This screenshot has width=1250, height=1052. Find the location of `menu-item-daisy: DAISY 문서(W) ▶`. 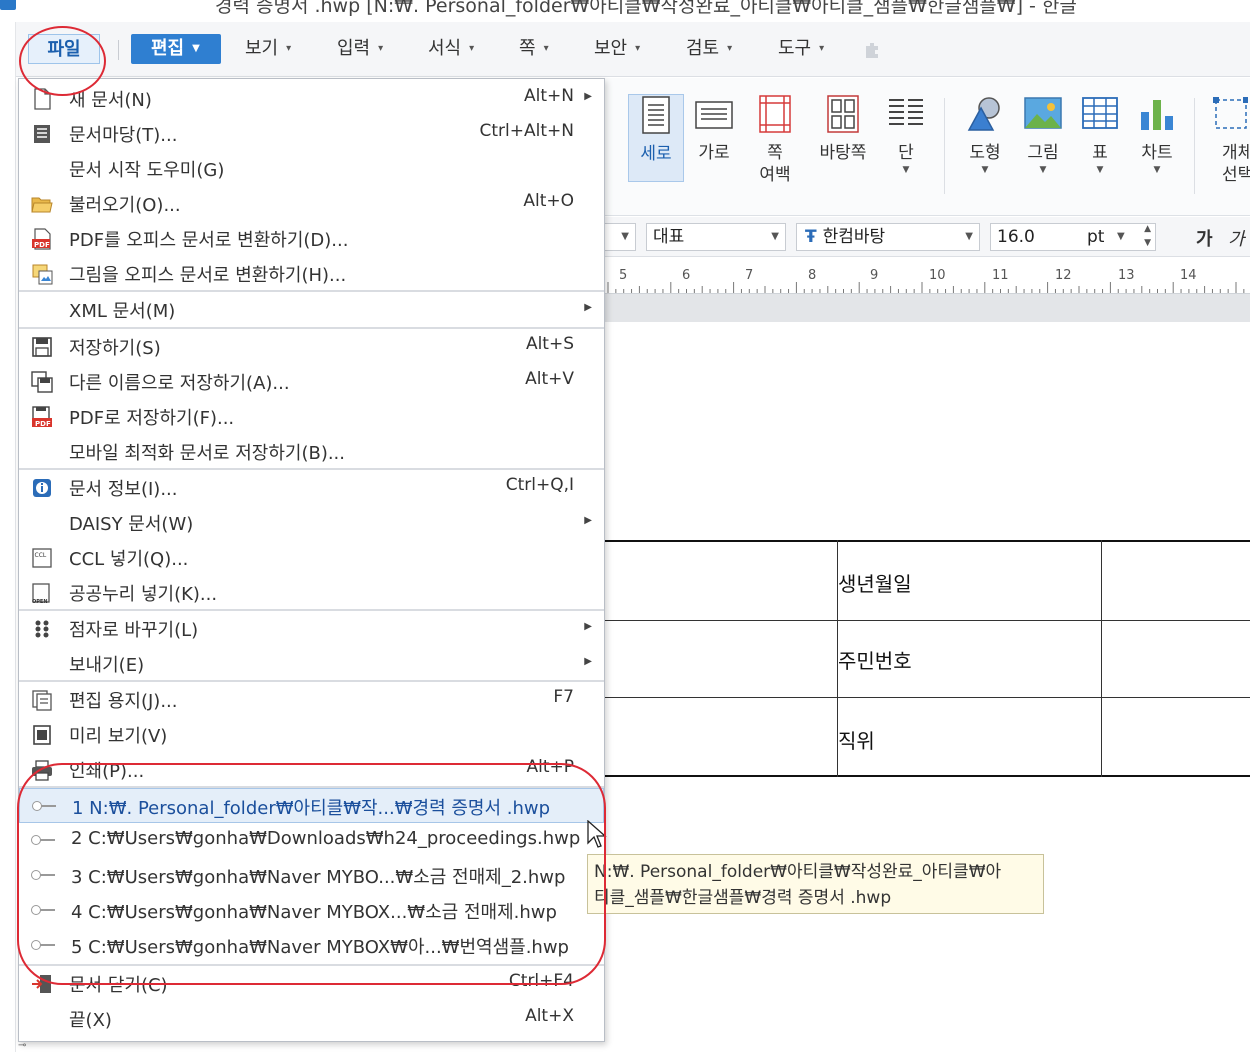

menu-item-daisy: DAISY 문서(W) ▶ is located at coordinates (311, 522).